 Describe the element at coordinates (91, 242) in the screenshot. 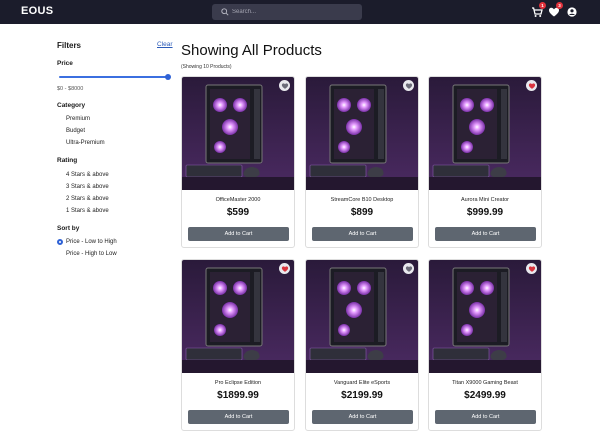

I see `sort-option-low-high: Price - Low to High` at that location.